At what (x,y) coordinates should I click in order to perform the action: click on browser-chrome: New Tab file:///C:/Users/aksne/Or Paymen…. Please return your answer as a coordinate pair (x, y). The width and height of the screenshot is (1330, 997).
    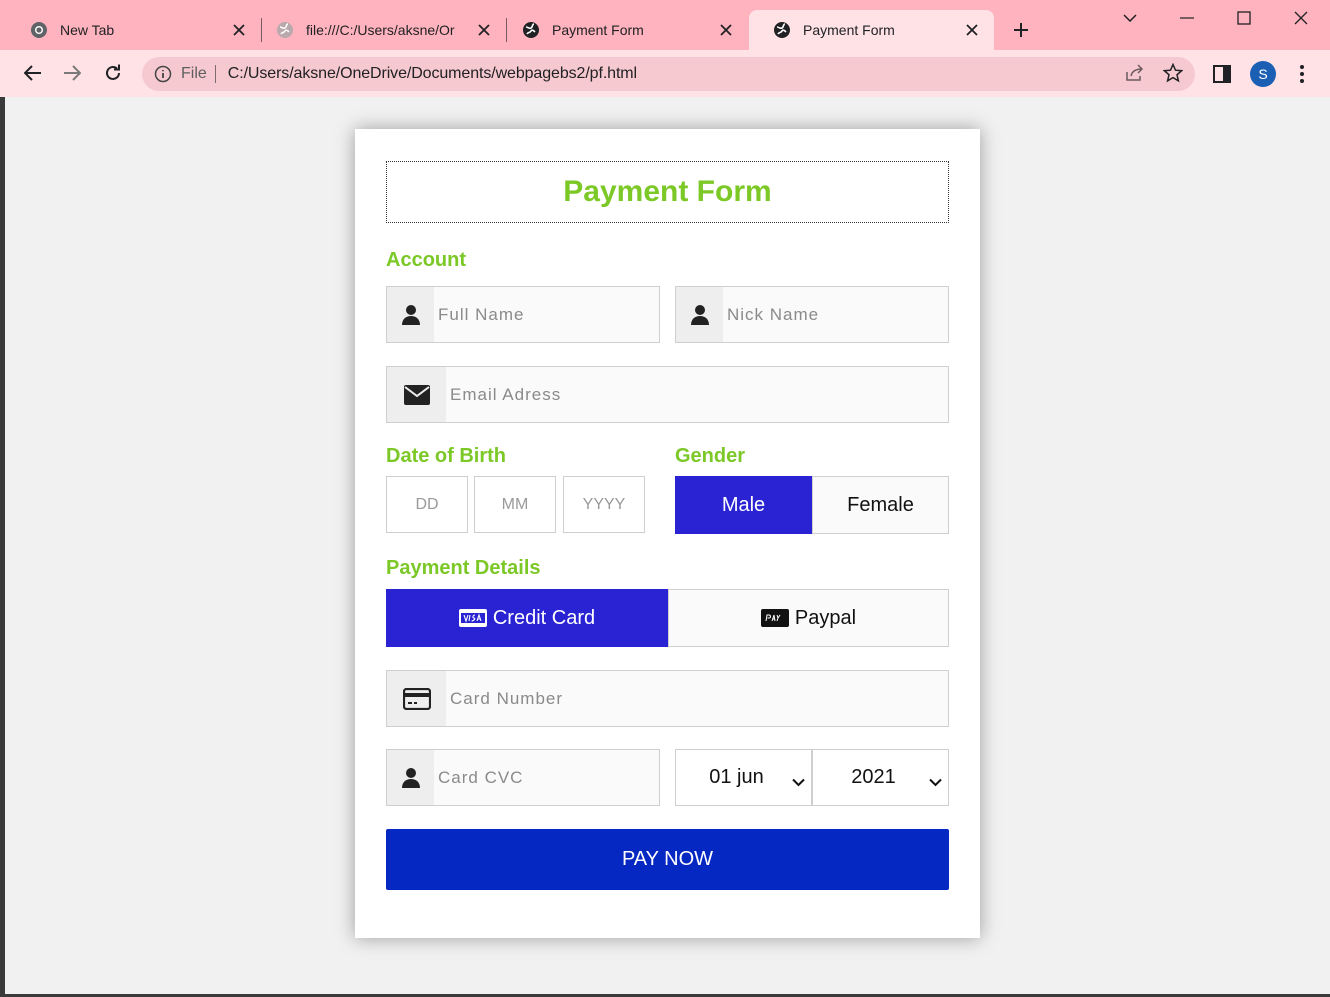
    Looking at the image, I should click on (665, 48).